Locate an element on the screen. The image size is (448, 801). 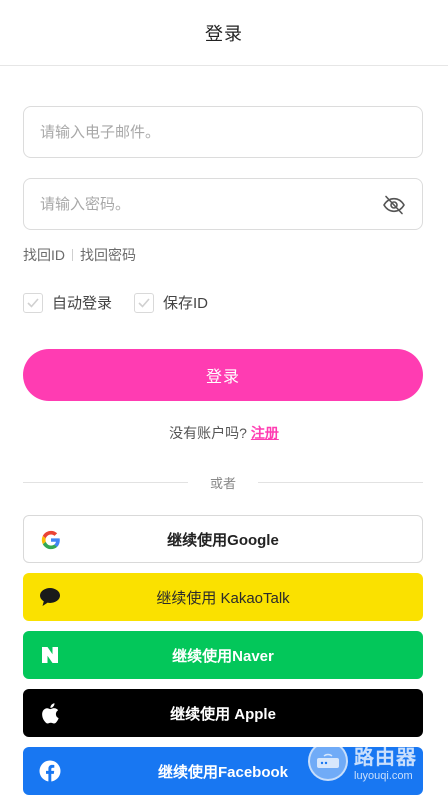
save-id-checkbox: 保存ID is located at coordinates (171, 302).